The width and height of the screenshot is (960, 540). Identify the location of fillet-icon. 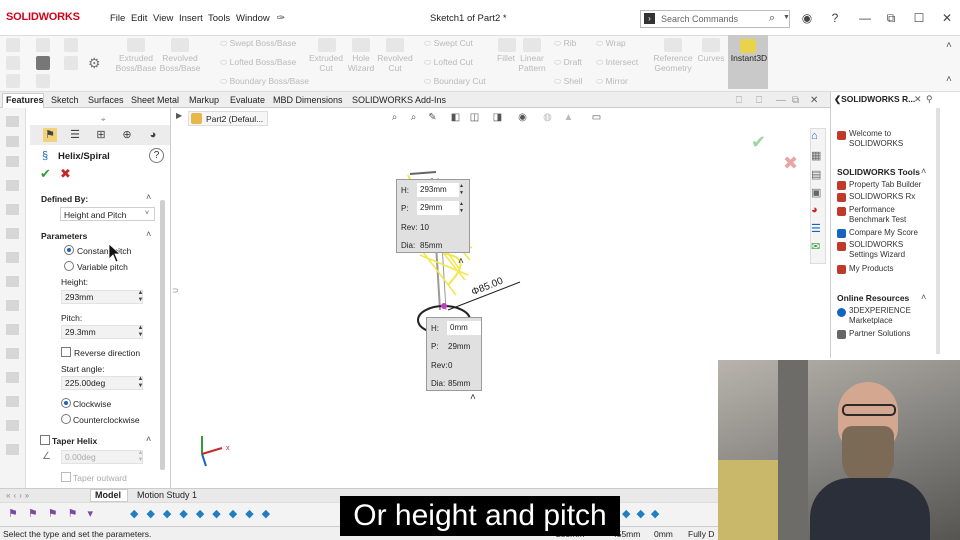
(507, 45).